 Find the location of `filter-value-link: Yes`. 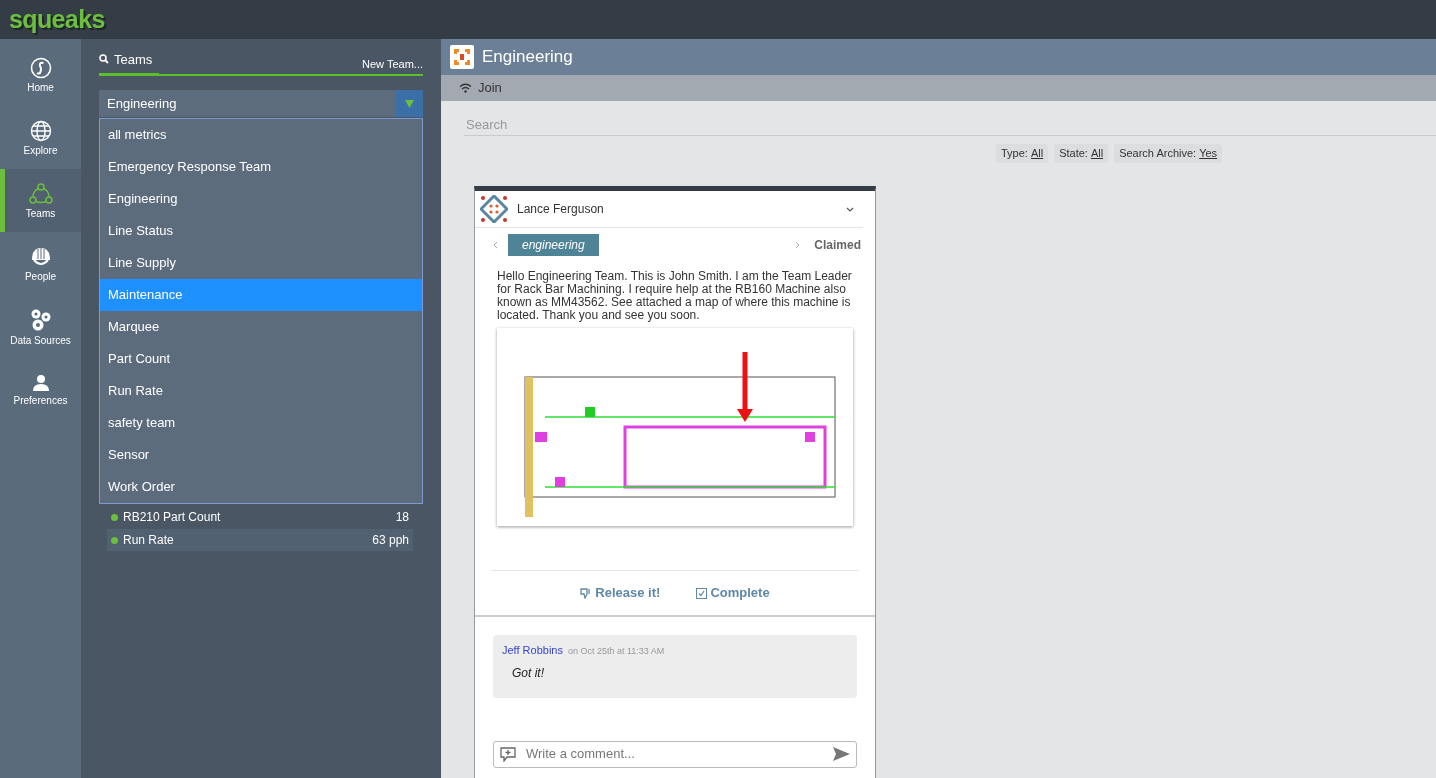

filter-value-link: Yes is located at coordinates (1208, 153).